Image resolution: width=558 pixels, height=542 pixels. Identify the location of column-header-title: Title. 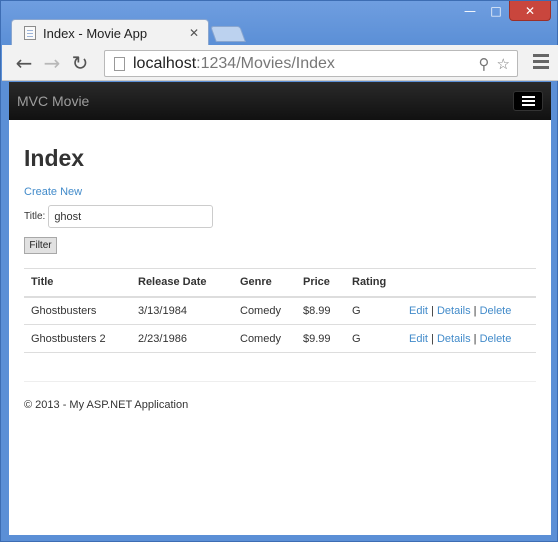
(77, 283).